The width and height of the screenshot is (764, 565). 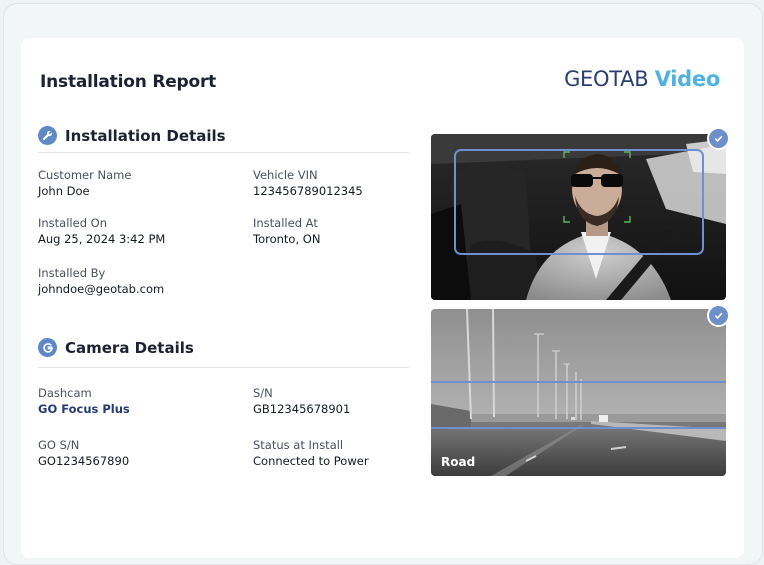 What do you see at coordinates (308, 183) in the screenshot?
I see `vehicle-vin-field: Vehicle VIN 123456789012345` at bounding box center [308, 183].